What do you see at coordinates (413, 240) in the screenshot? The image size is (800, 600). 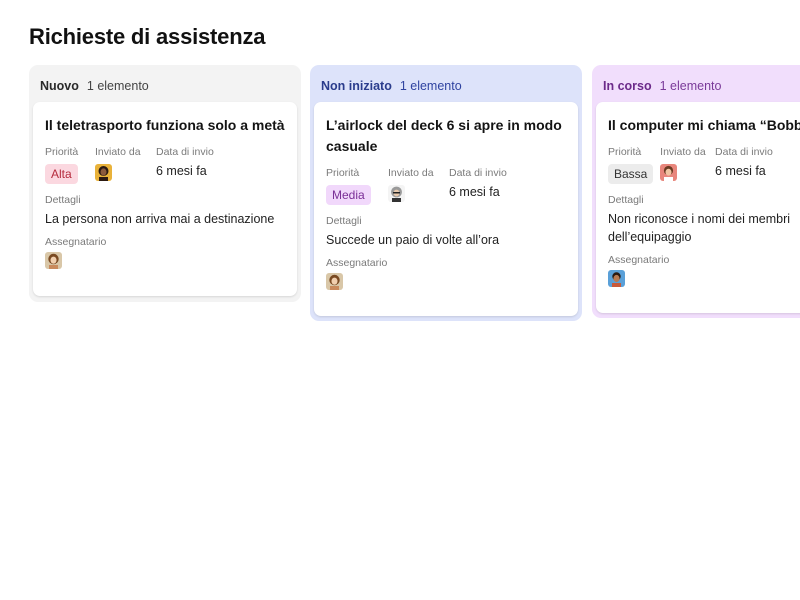 I see `details-text: Succede un paio di volte all’ora` at bounding box center [413, 240].